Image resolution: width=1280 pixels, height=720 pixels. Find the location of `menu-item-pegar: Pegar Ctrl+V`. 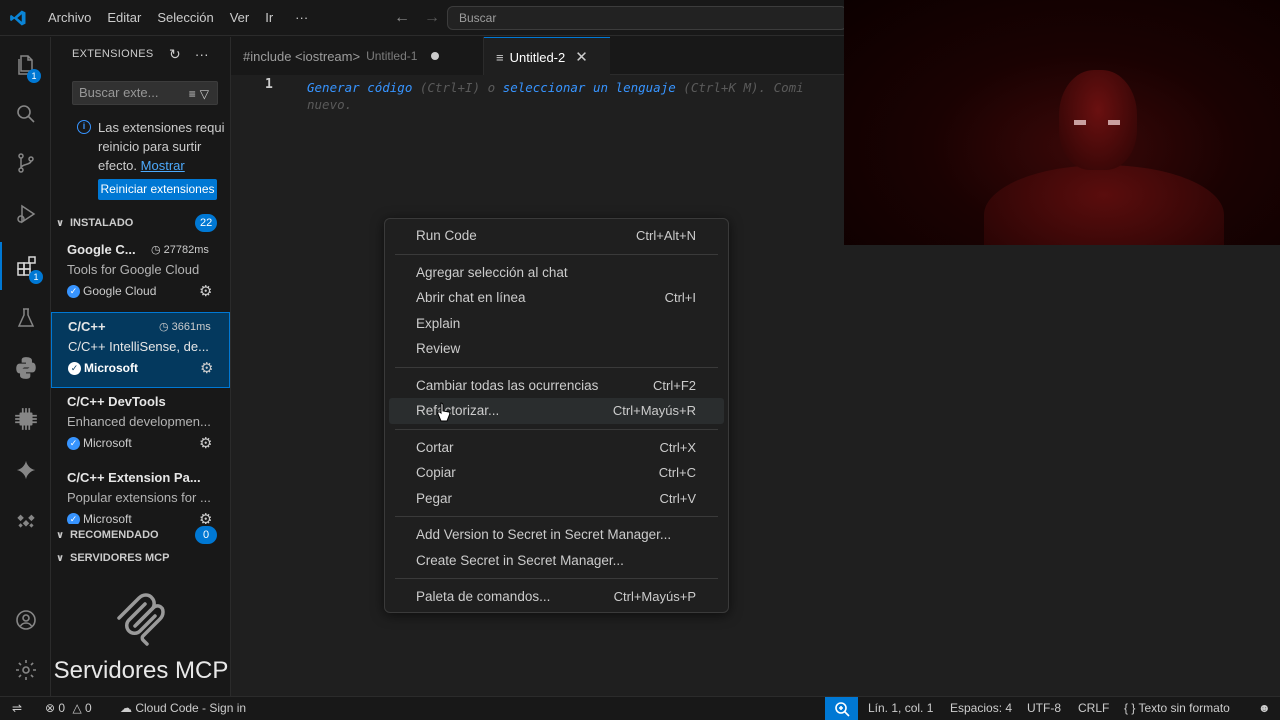

menu-item-pegar: Pegar Ctrl+V is located at coordinates (556, 499).